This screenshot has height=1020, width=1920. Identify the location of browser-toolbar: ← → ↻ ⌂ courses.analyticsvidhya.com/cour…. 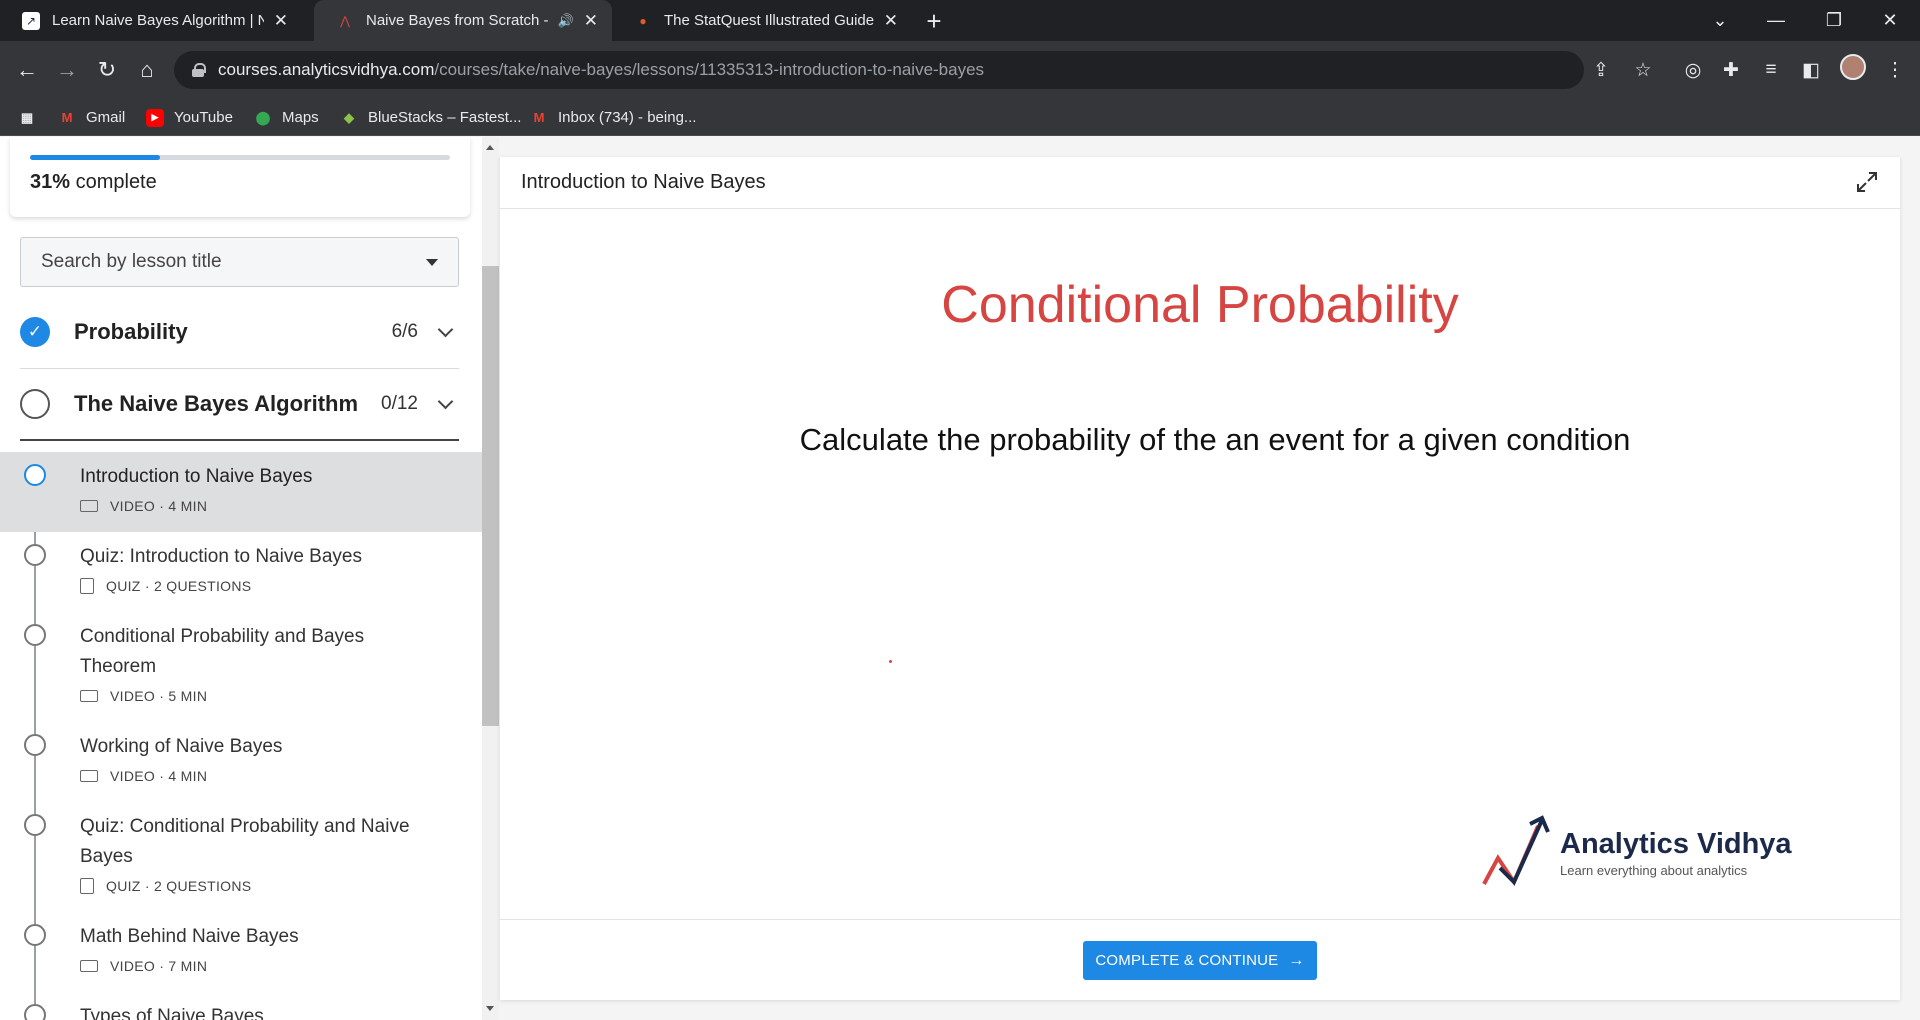
(960, 70).